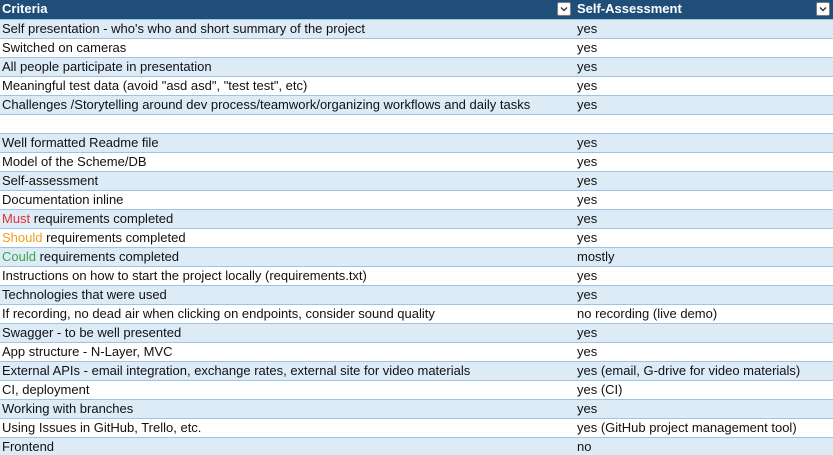  Describe the element at coordinates (87, 351) in the screenshot. I see `criteria-text: App structure - N-Layer, MVC` at that location.